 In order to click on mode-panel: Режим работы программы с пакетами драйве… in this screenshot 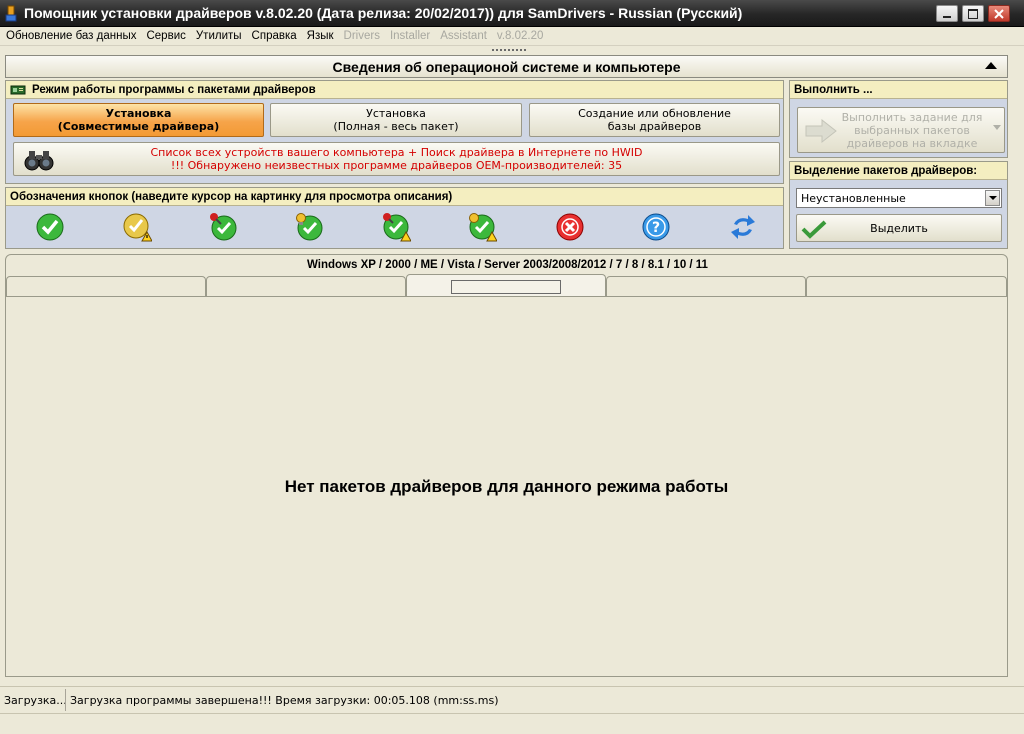, I will do `click(394, 132)`.